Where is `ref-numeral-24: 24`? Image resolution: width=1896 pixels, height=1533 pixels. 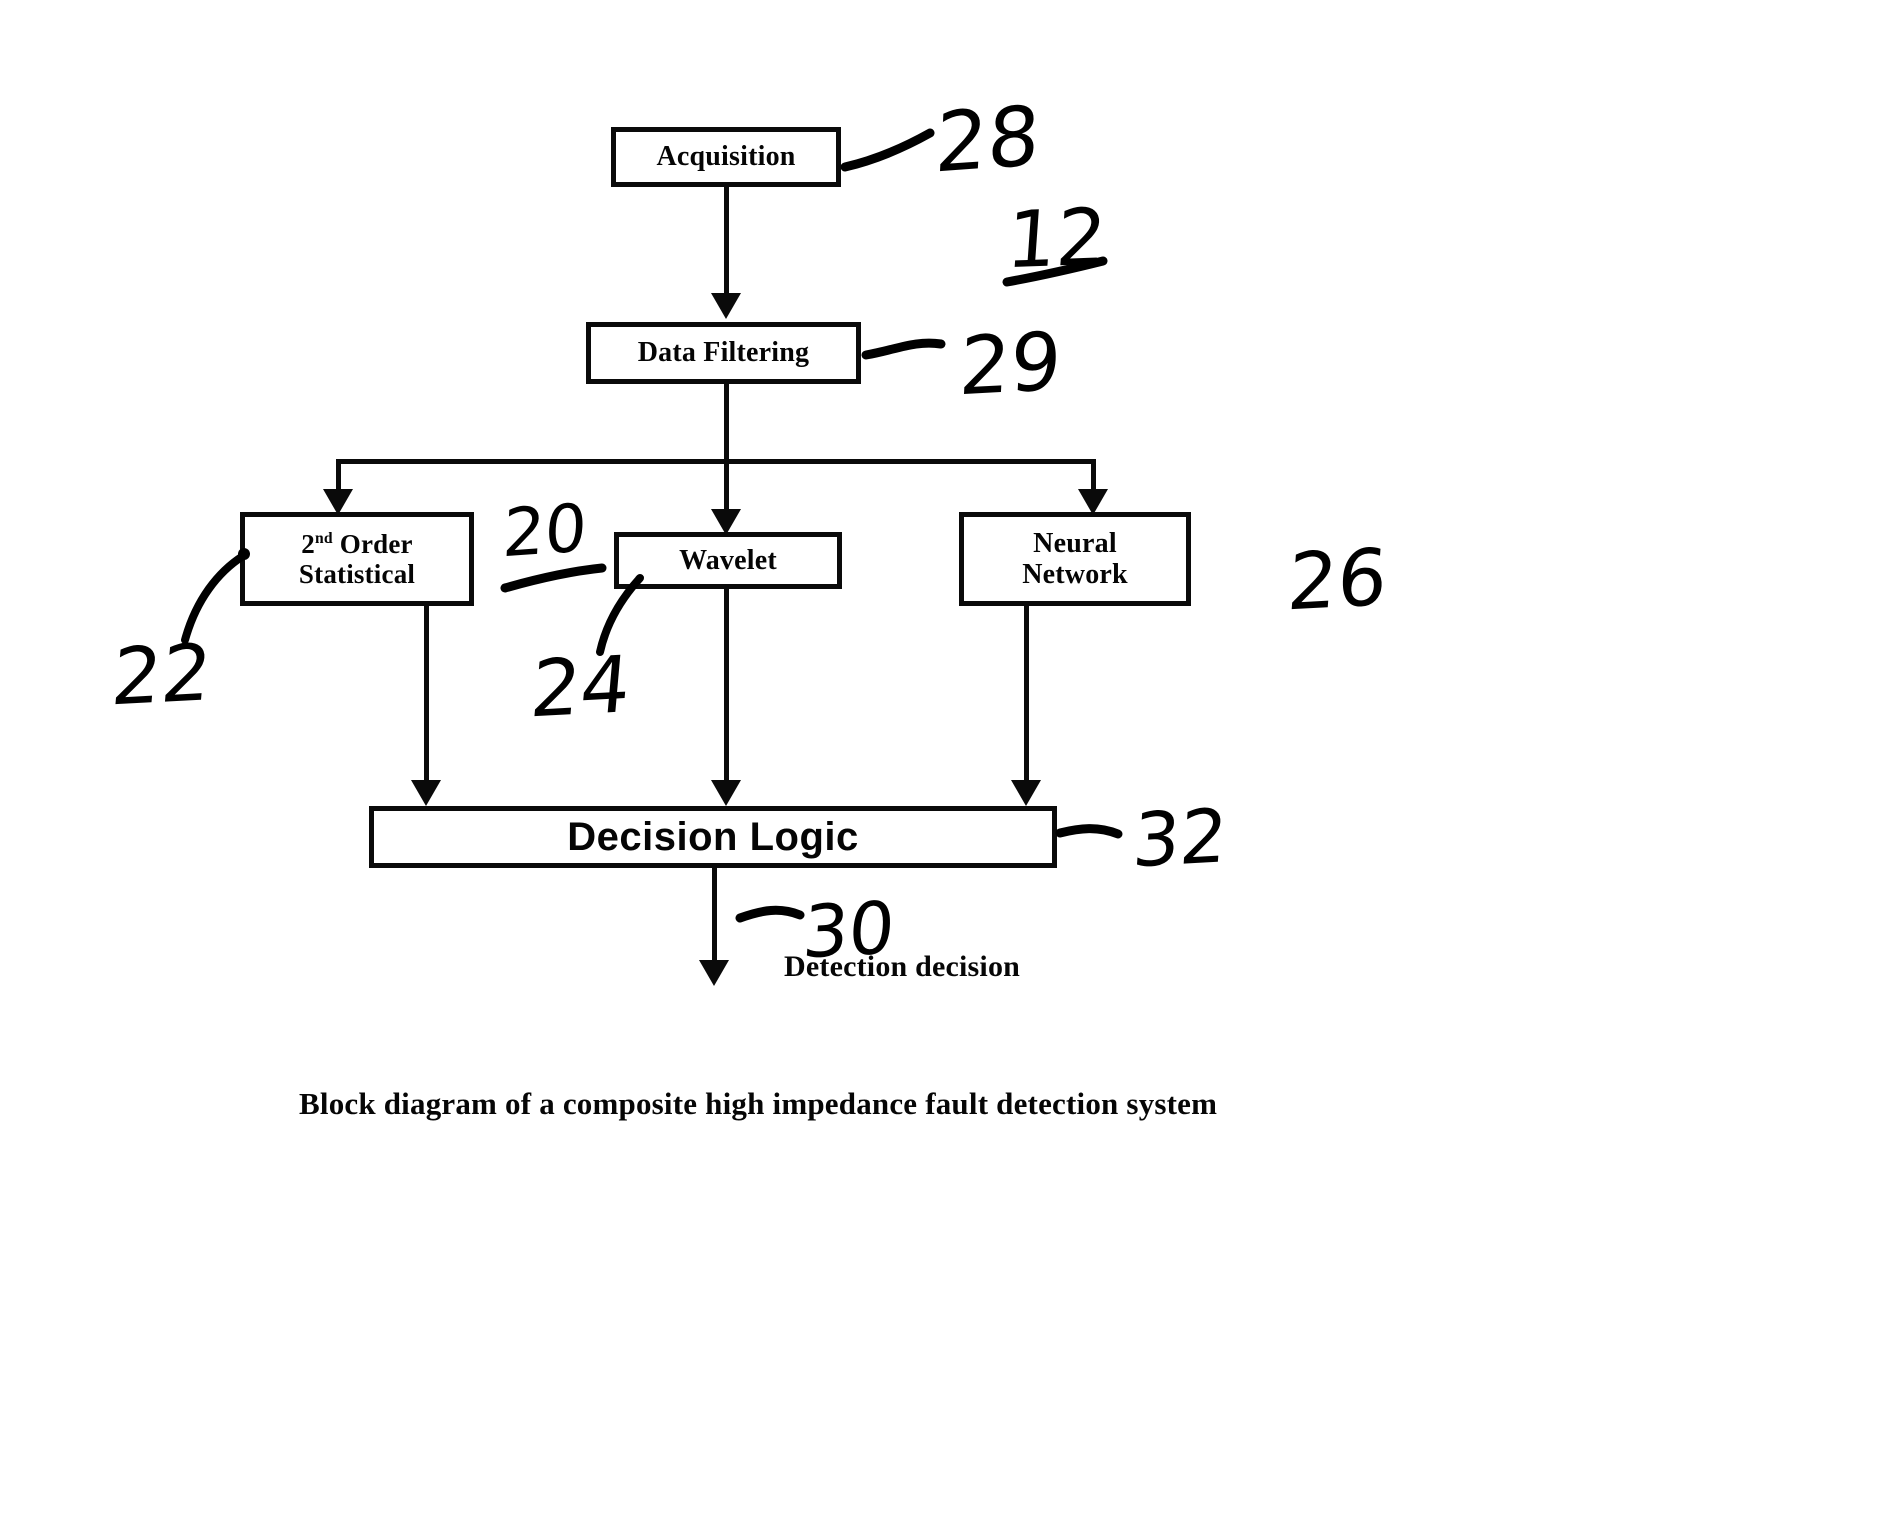
ref-numeral-24: 24 is located at coordinates (581, 687).